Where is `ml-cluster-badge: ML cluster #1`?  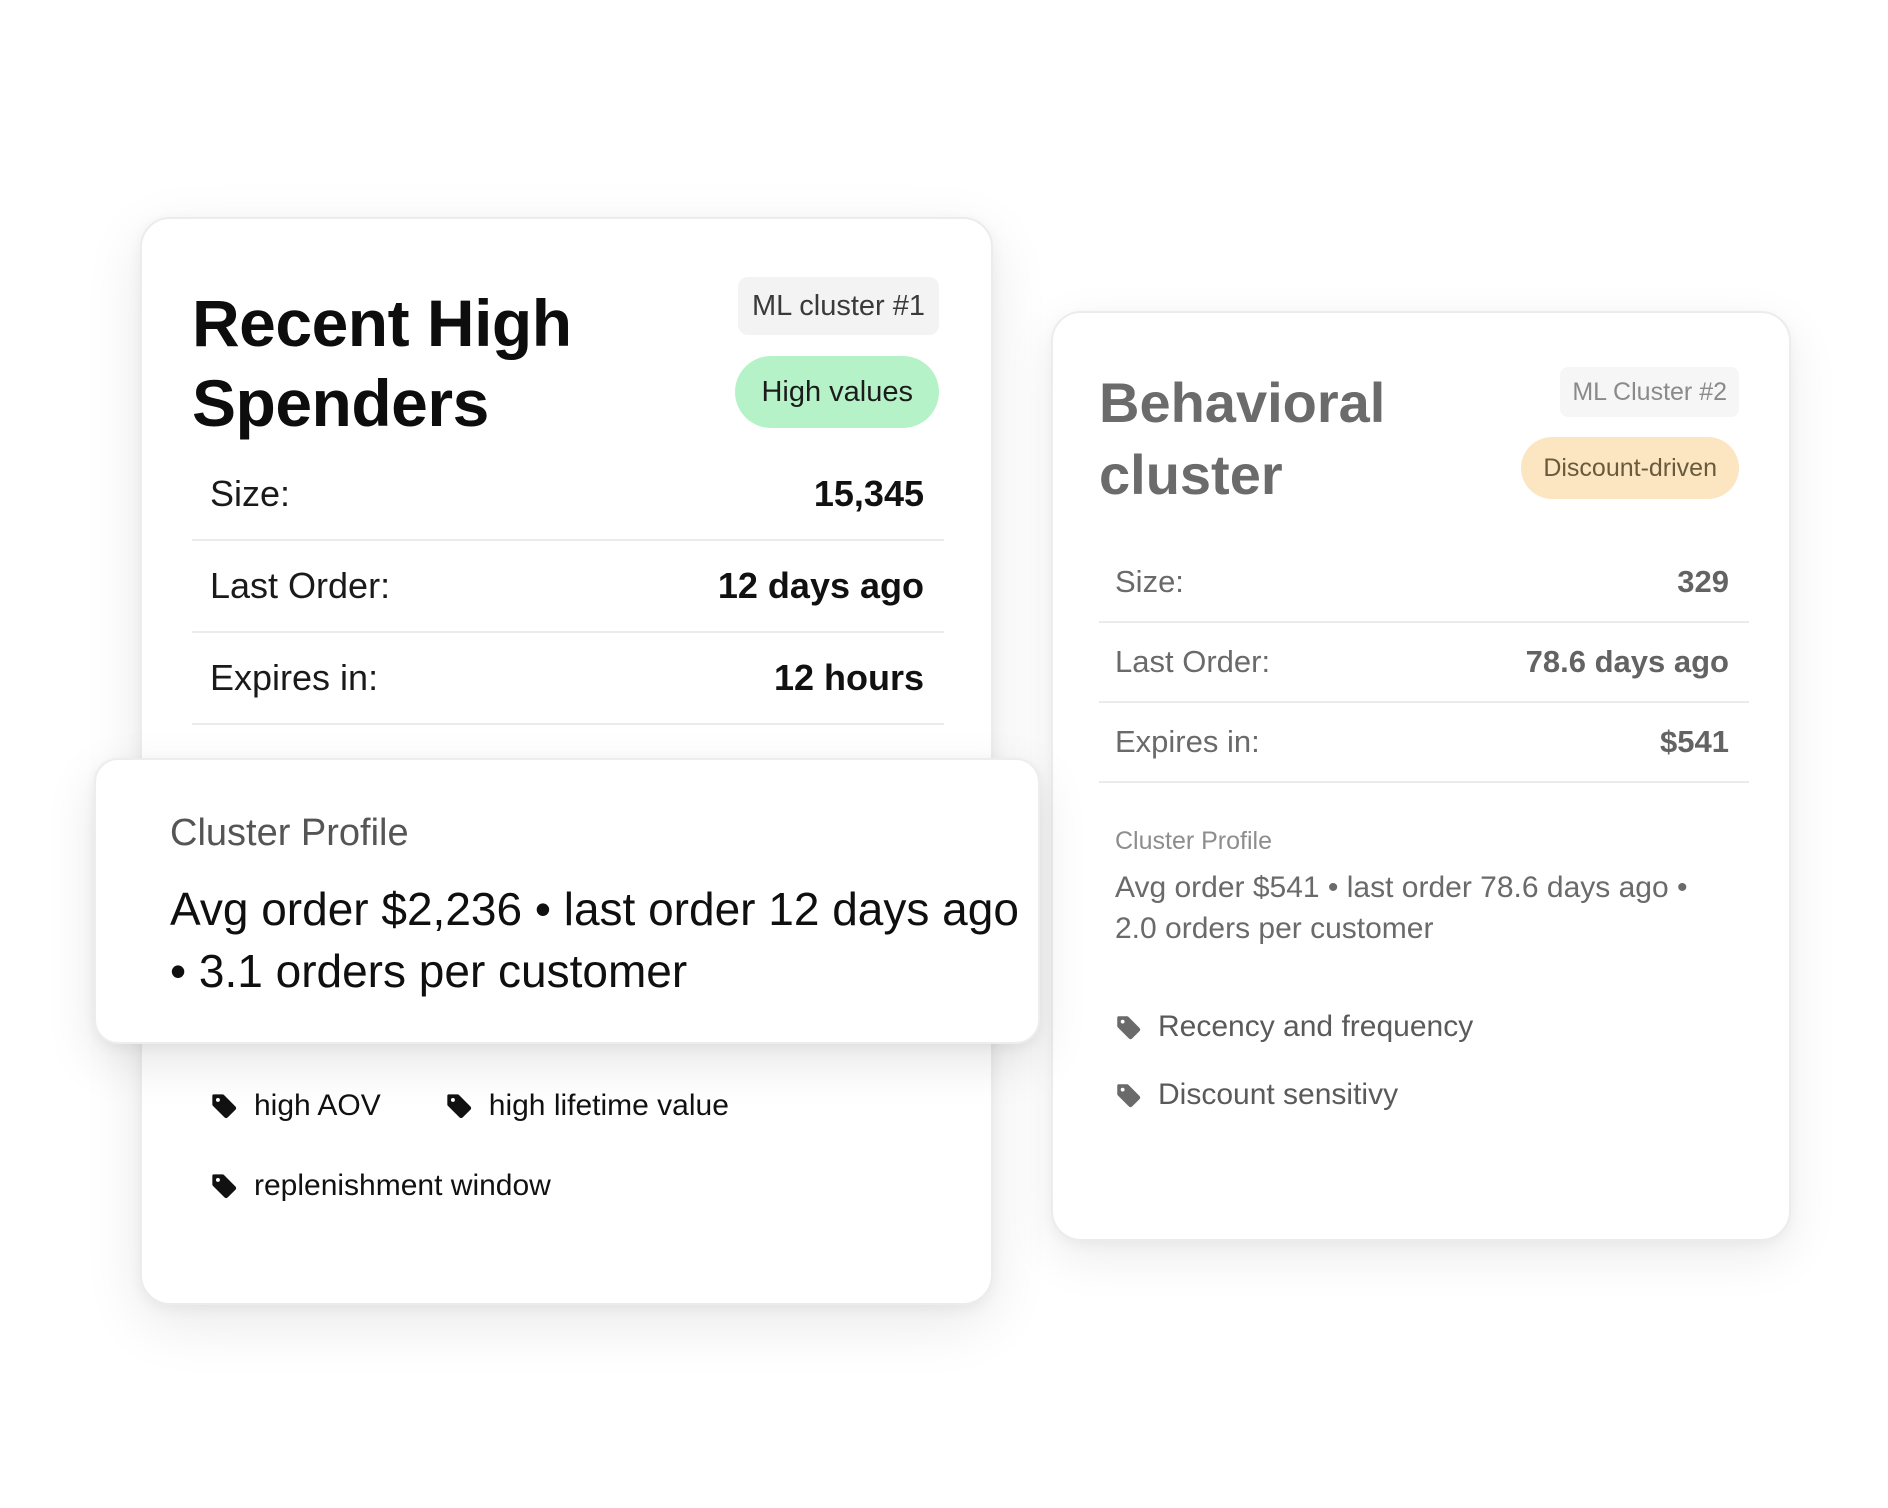 ml-cluster-badge: ML cluster #1 is located at coordinates (838, 306).